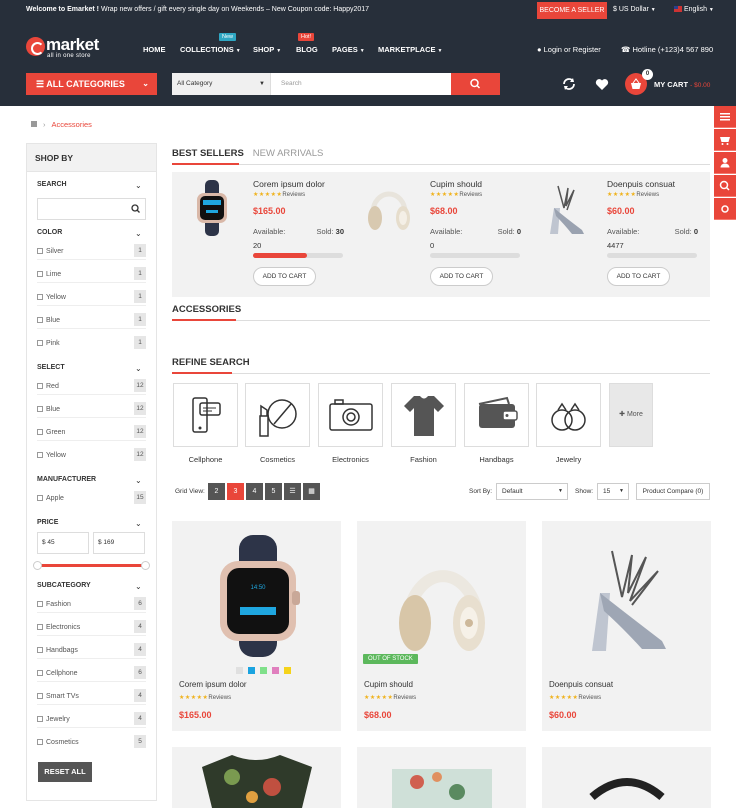 This screenshot has width=736, height=808. What do you see at coordinates (288, 153) in the screenshot?
I see `tab-new-arrivals: NEW ARRIVALS` at bounding box center [288, 153].